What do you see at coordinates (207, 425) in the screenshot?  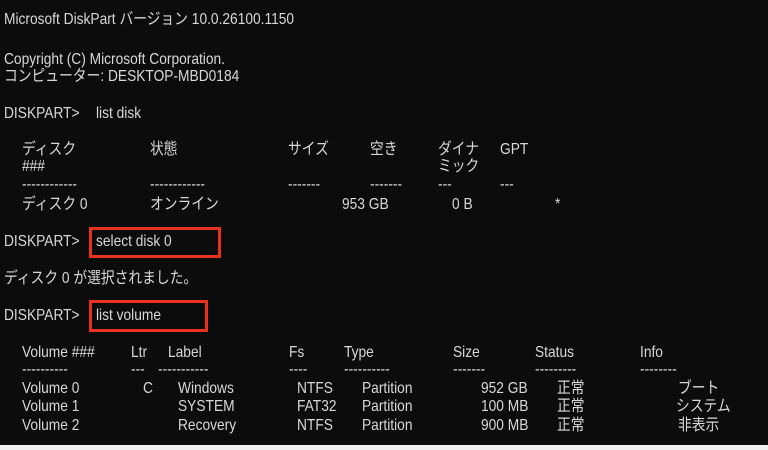 I see `volume-cell: Recovery` at bounding box center [207, 425].